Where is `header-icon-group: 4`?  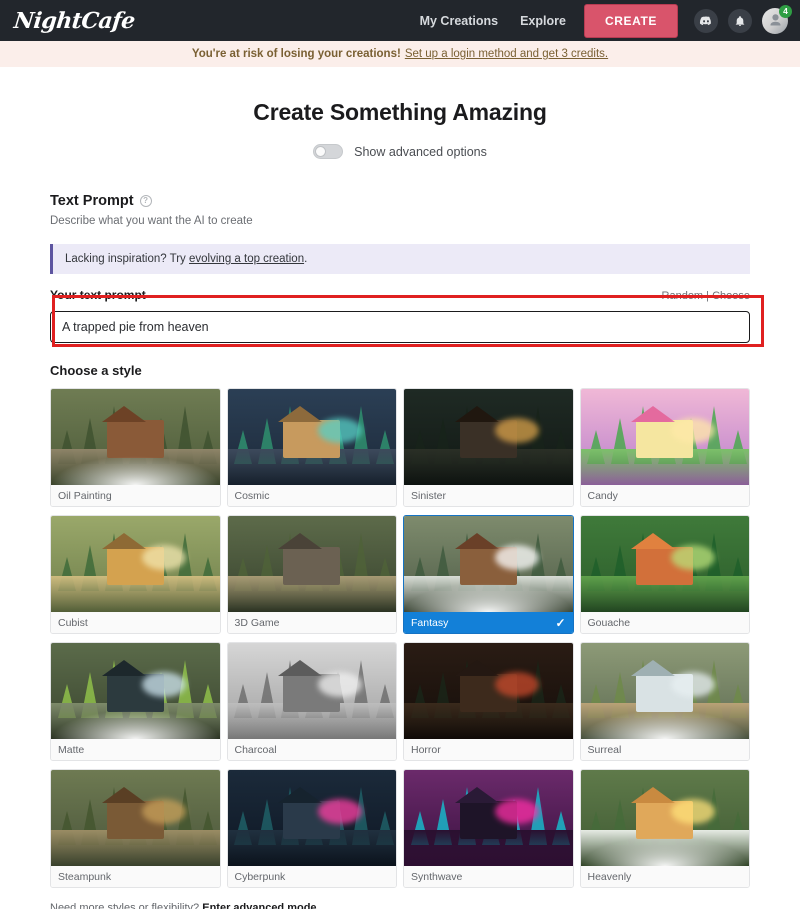
header-icon-group: 4 is located at coordinates (743, 19).